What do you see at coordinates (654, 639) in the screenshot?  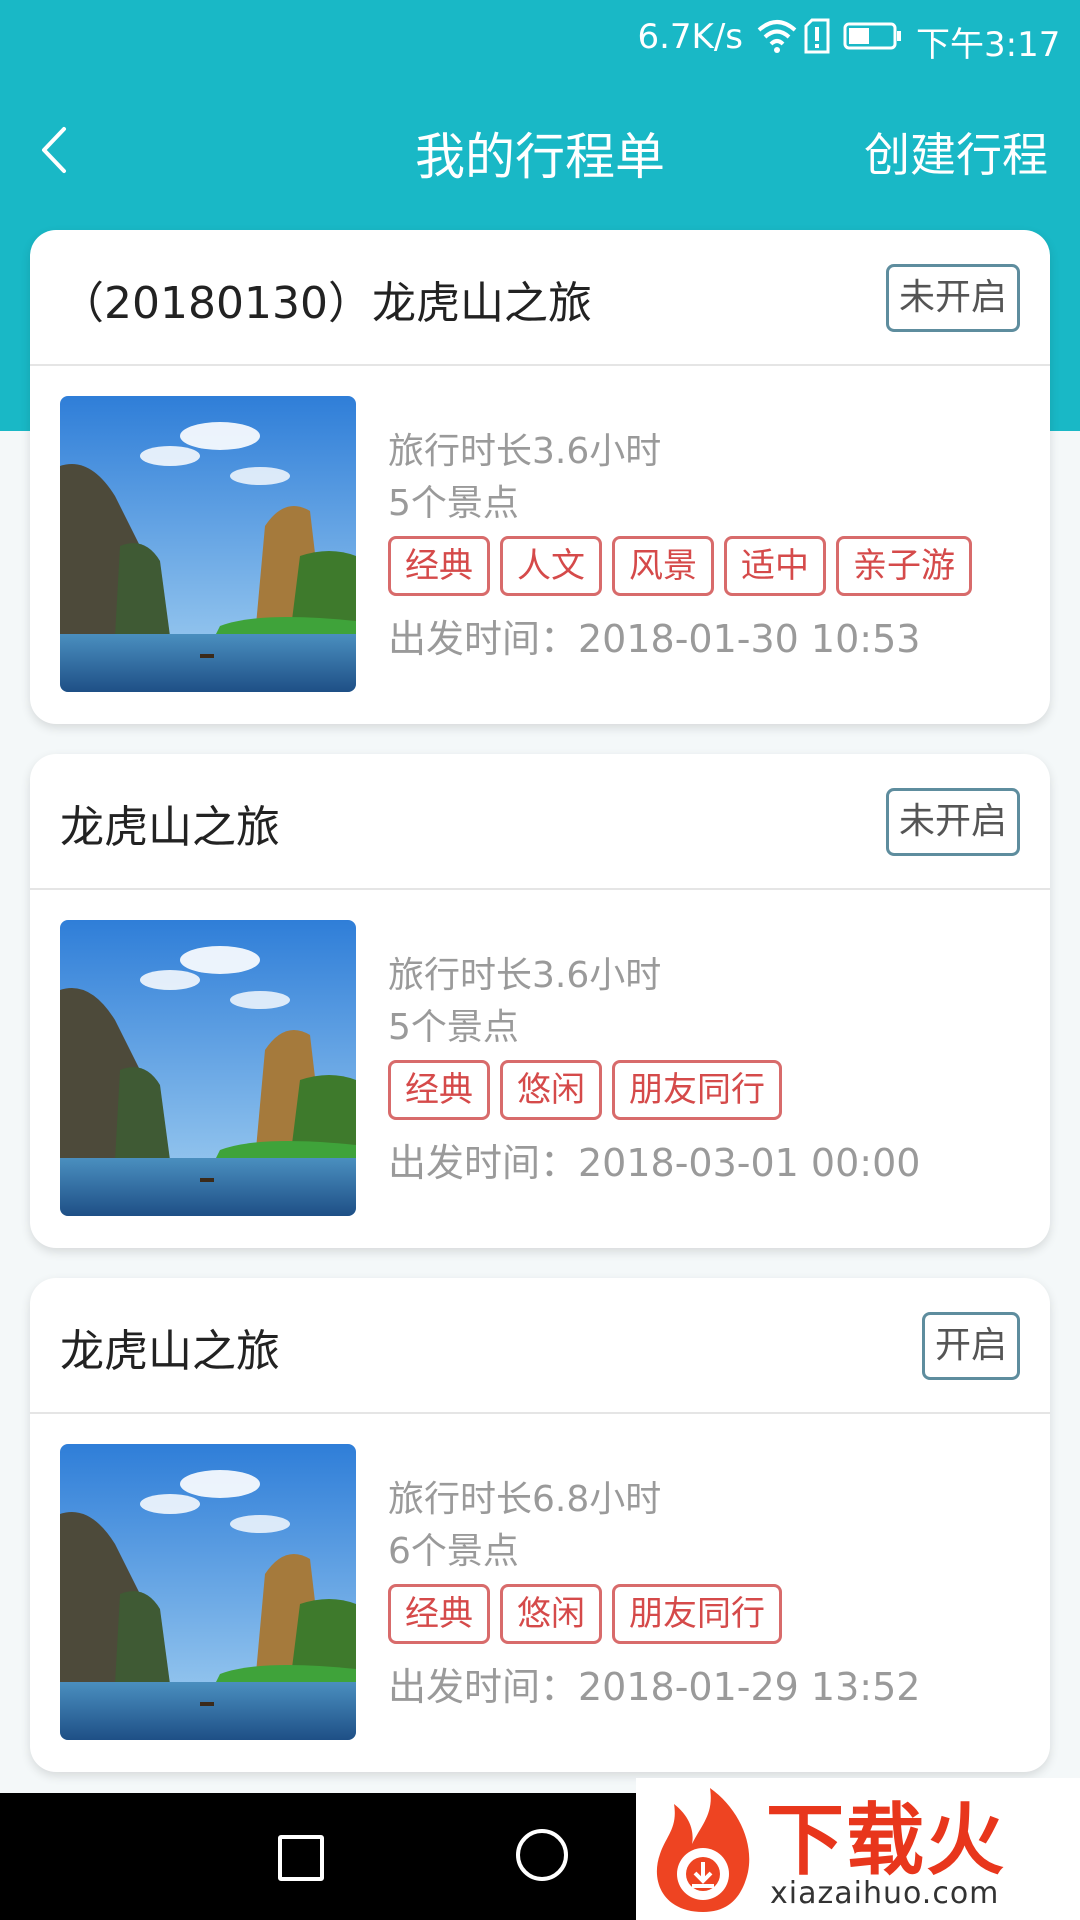 I see `trip-departure-time: 出发时间：2018-01-30 10:53` at bounding box center [654, 639].